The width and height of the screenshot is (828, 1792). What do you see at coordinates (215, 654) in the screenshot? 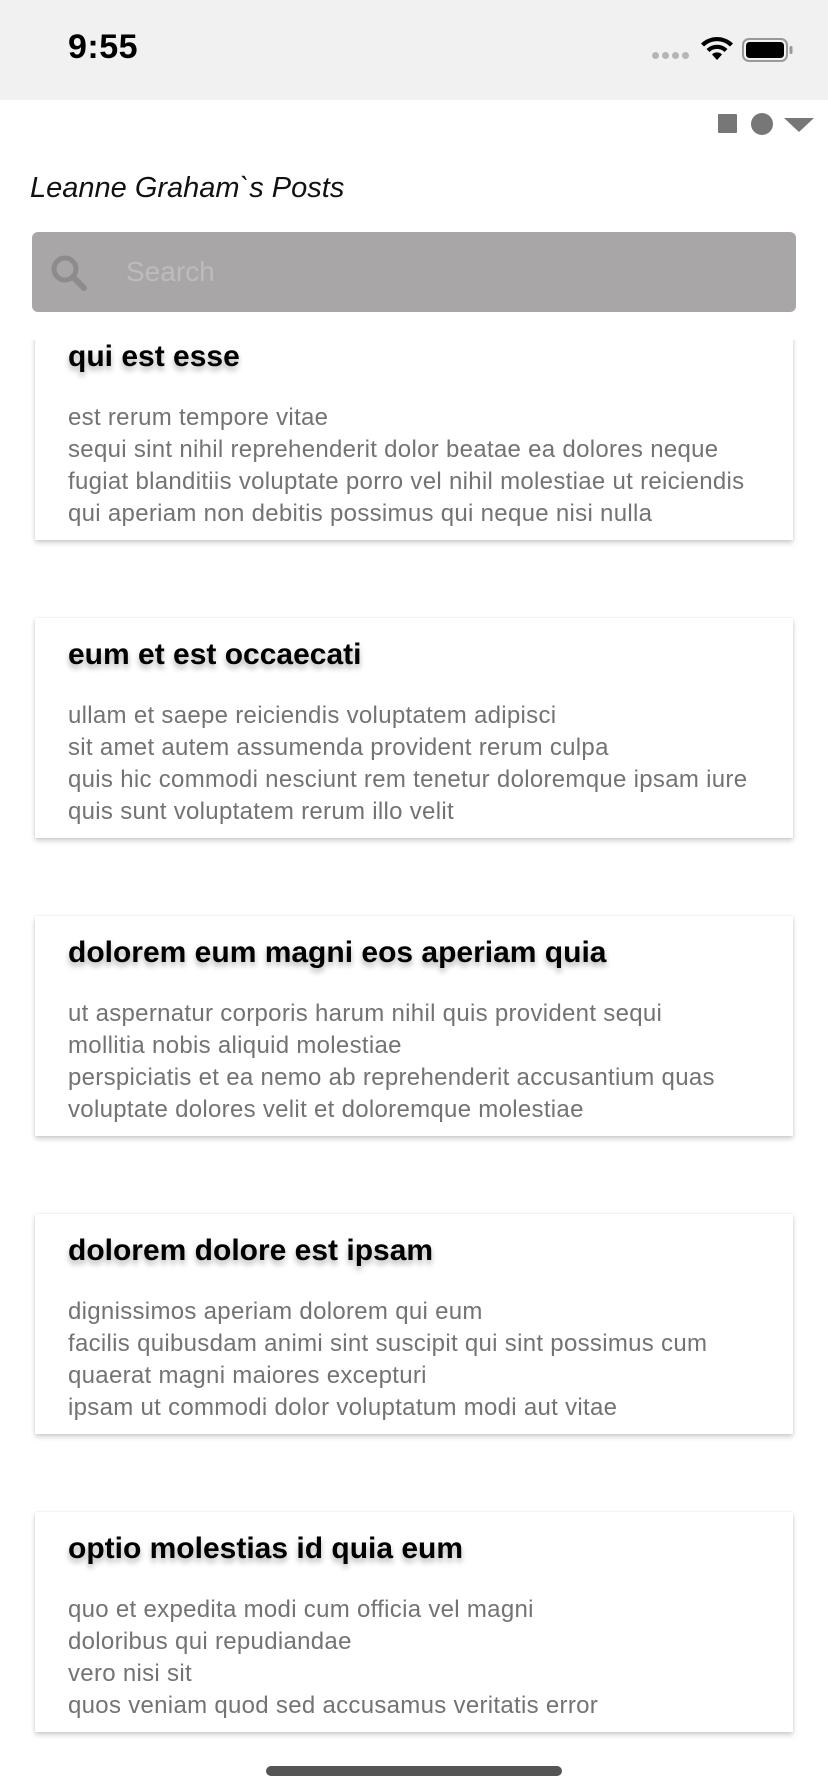
I see `post-title: eum et est occaecati` at bounding box center [215, 654].